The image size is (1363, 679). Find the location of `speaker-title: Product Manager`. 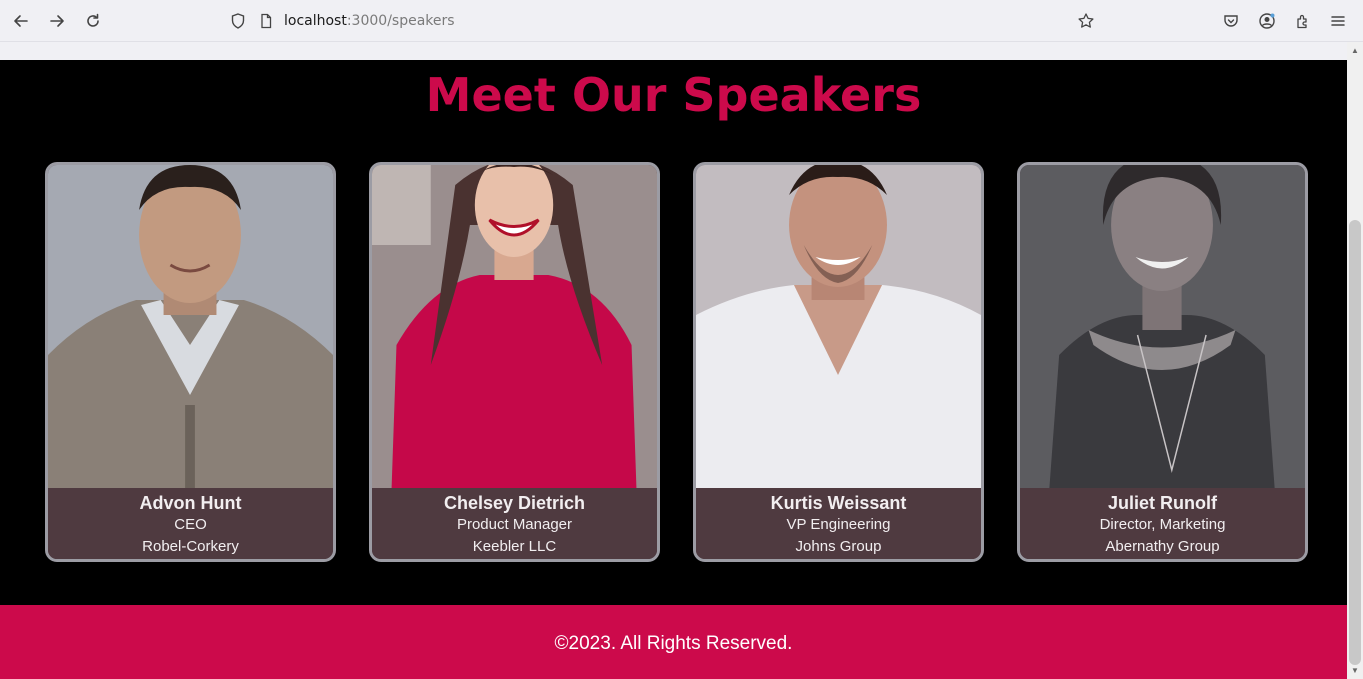

speaker-title: Product Manager is located at coordinates (514, 524).